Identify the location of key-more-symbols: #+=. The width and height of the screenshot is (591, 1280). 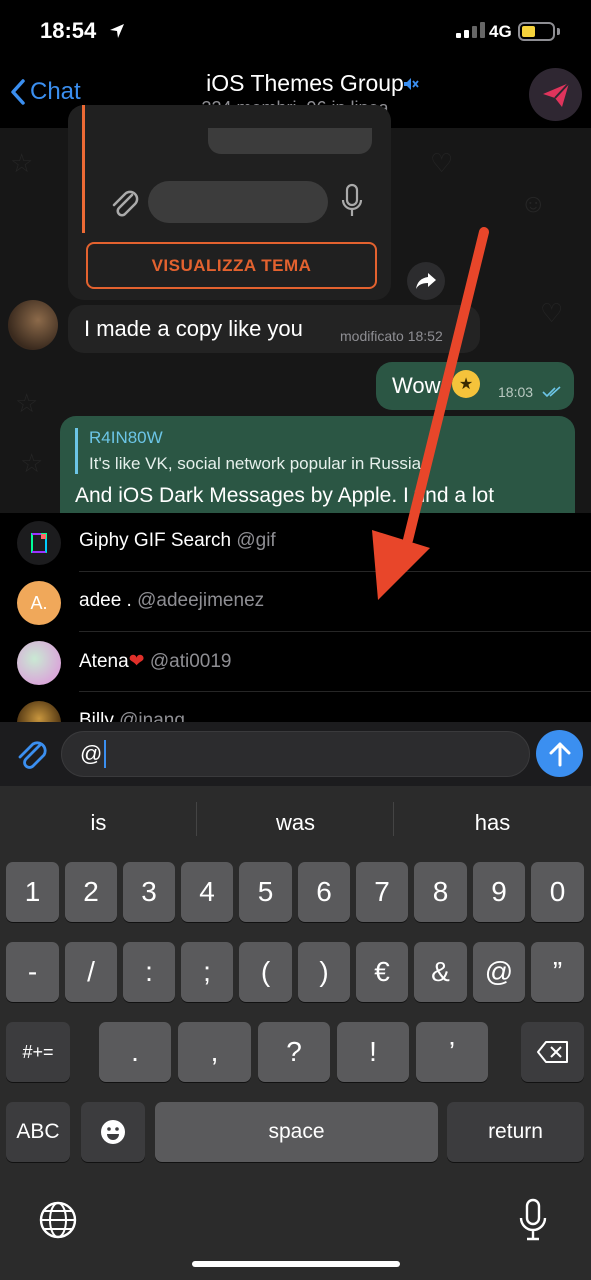
(38, 1052).